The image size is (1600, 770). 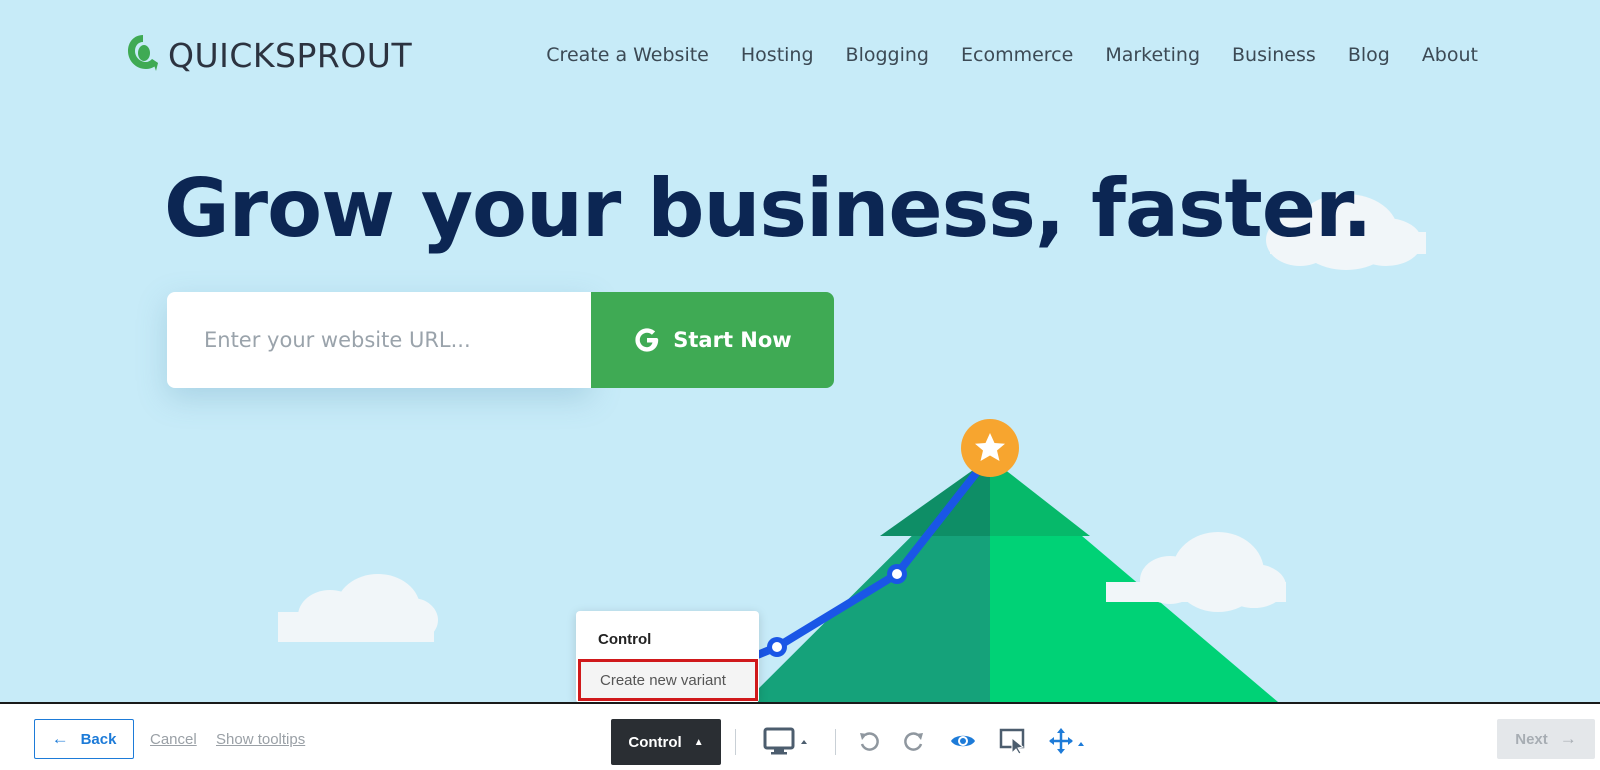 What do you see at coordinates (98, 739) in the screenshot?
I see `back-label: Back` at bounding box center [98, 739].